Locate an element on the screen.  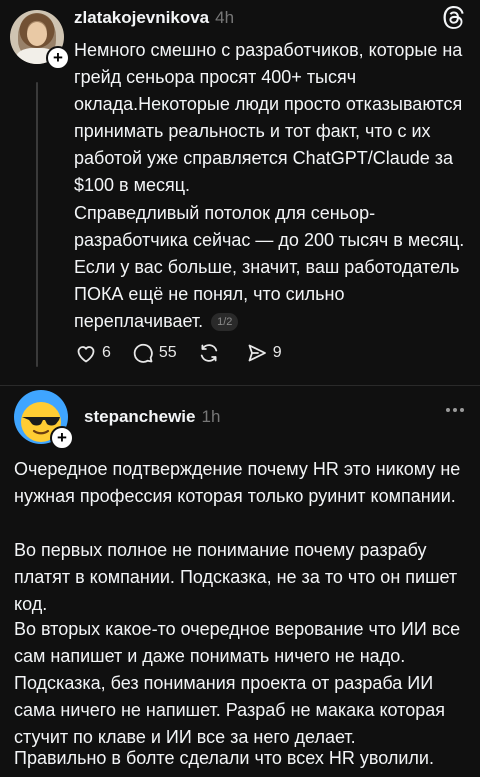
reply-count: 55 is located at coordinates (167, 352).